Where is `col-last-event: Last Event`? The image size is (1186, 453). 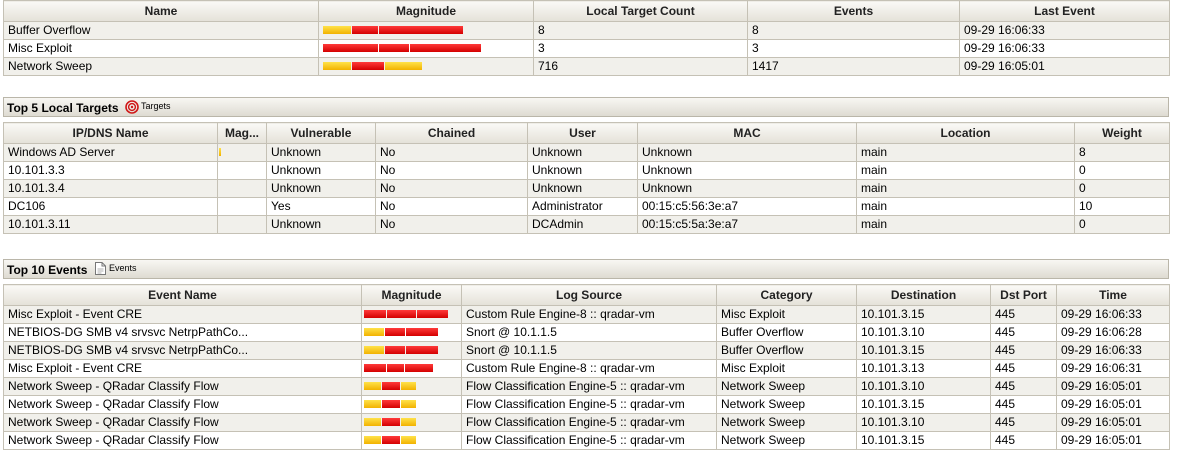
col-last-event: Last Event is located at coordinates (1064, 11).